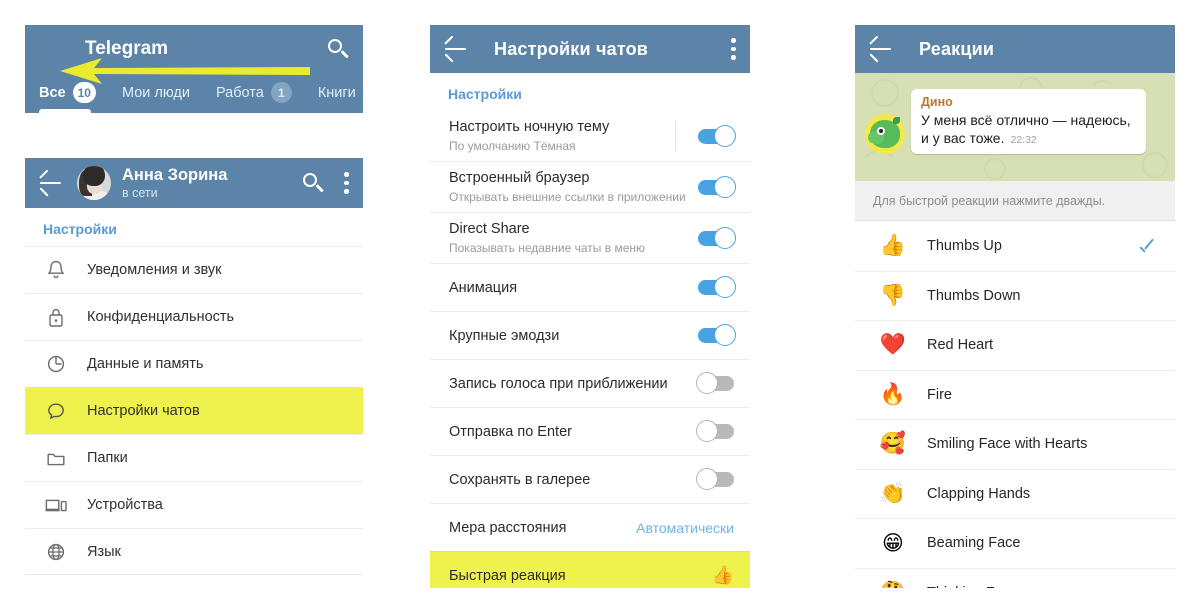 The height and width of the screenshot is (600, 1200). Describe the element at coordinates (483, 287) in the screenshot. I see `setting-title: Анимация` at that location.